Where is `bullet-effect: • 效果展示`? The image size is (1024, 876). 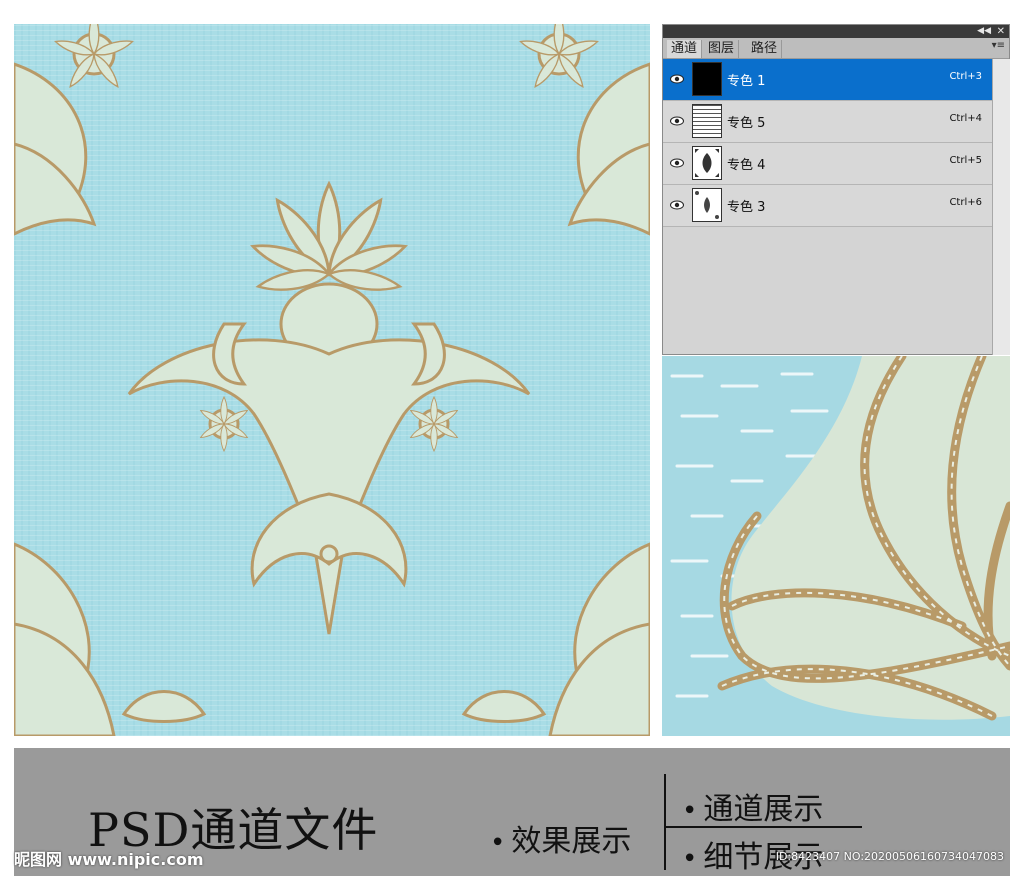
bullet-effect: • 效果展示 is located at coordinates (561, 841).